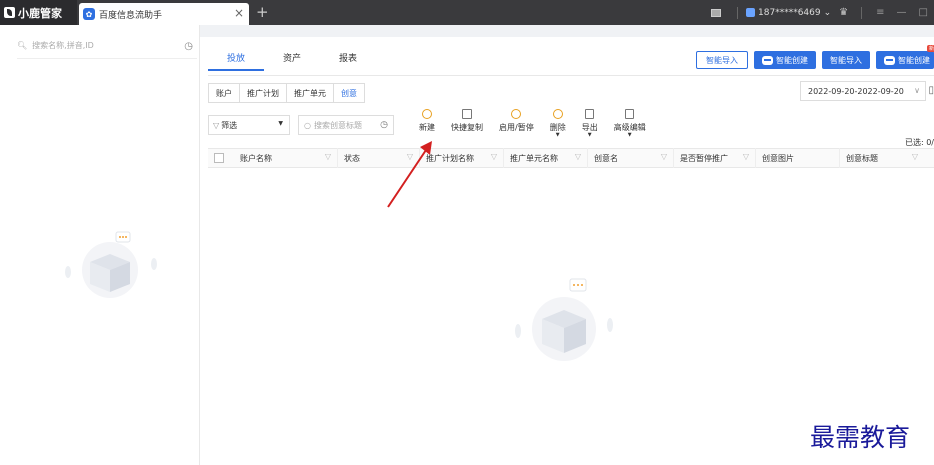 The width and height of the screenshot is (934, 465). I want to click on smart-create-button-2: 智能创建 新, so click(905, 57).